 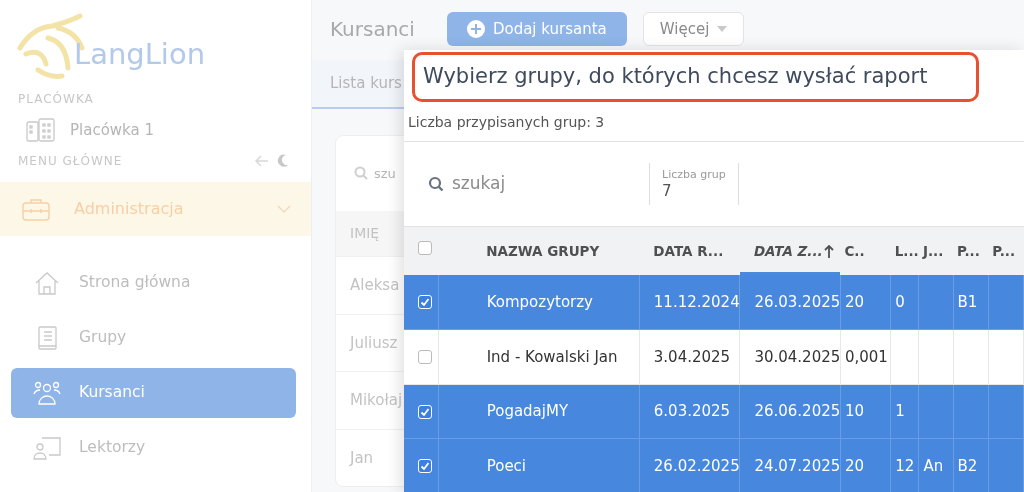 I want to click on column-header: C.., so click(x=865, y=250).